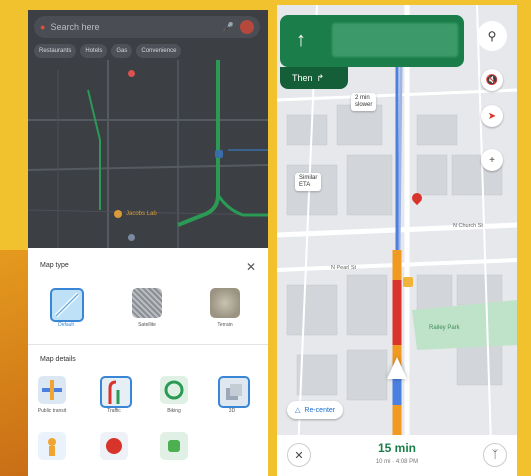 Image resolution: width=531 pixels, height=476 pixels. I want to click on category-chips: Restaurants Hotels Gas Convenience, so click(108, 51).